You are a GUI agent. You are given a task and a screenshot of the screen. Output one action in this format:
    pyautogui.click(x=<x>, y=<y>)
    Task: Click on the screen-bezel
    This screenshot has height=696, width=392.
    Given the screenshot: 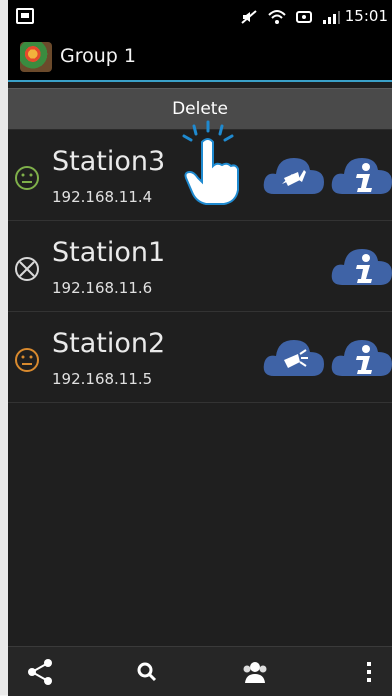 What is the action you would take?
    pyautogui.click(x=4, y=347)
    